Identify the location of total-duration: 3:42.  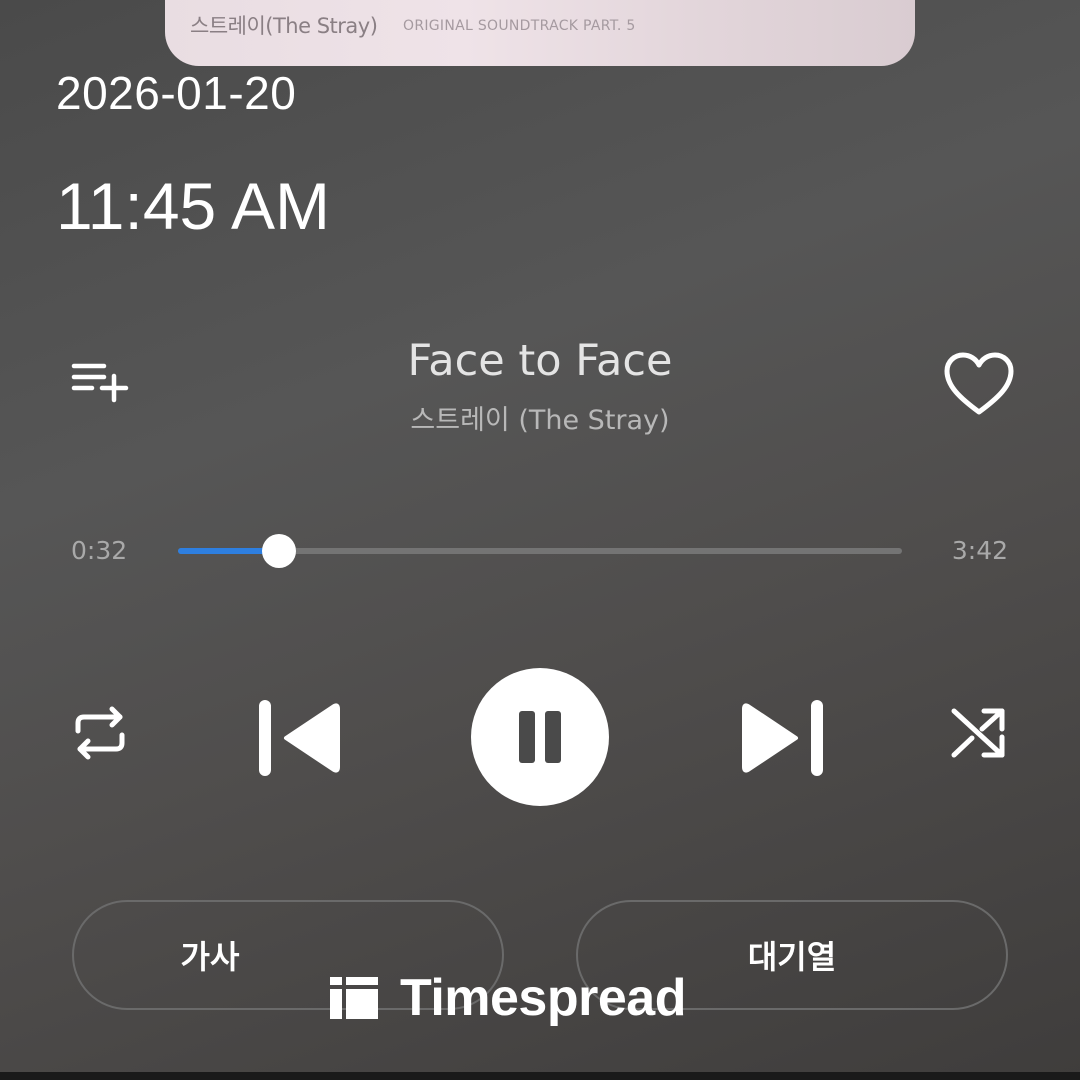
(979, 550).